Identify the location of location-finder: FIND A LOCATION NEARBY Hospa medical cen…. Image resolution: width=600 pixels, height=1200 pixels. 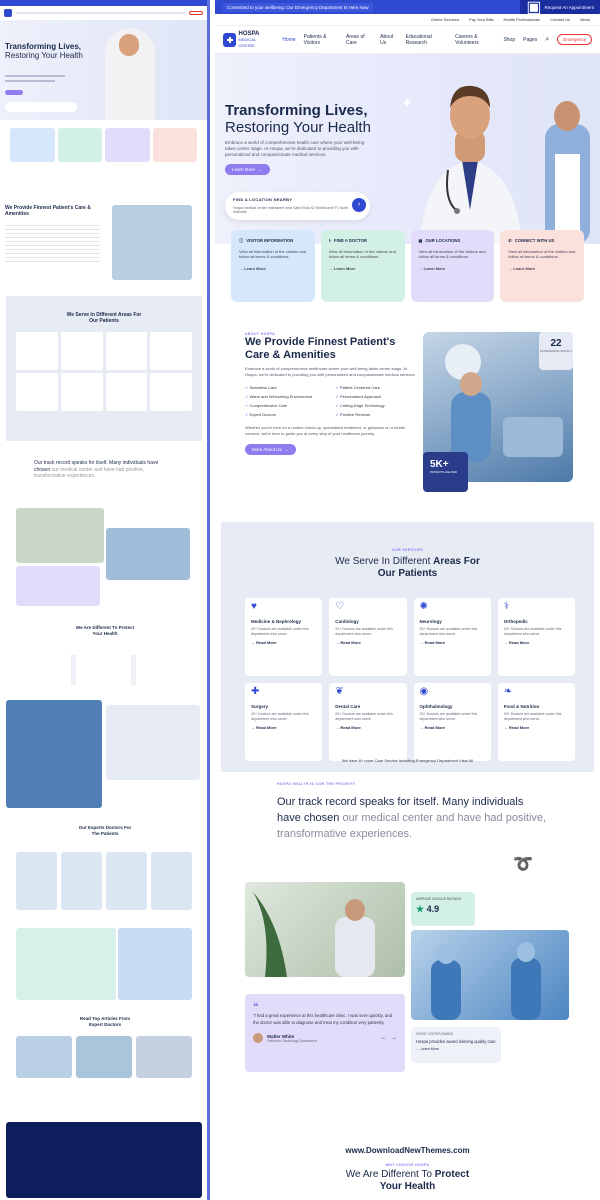
(297, 206).